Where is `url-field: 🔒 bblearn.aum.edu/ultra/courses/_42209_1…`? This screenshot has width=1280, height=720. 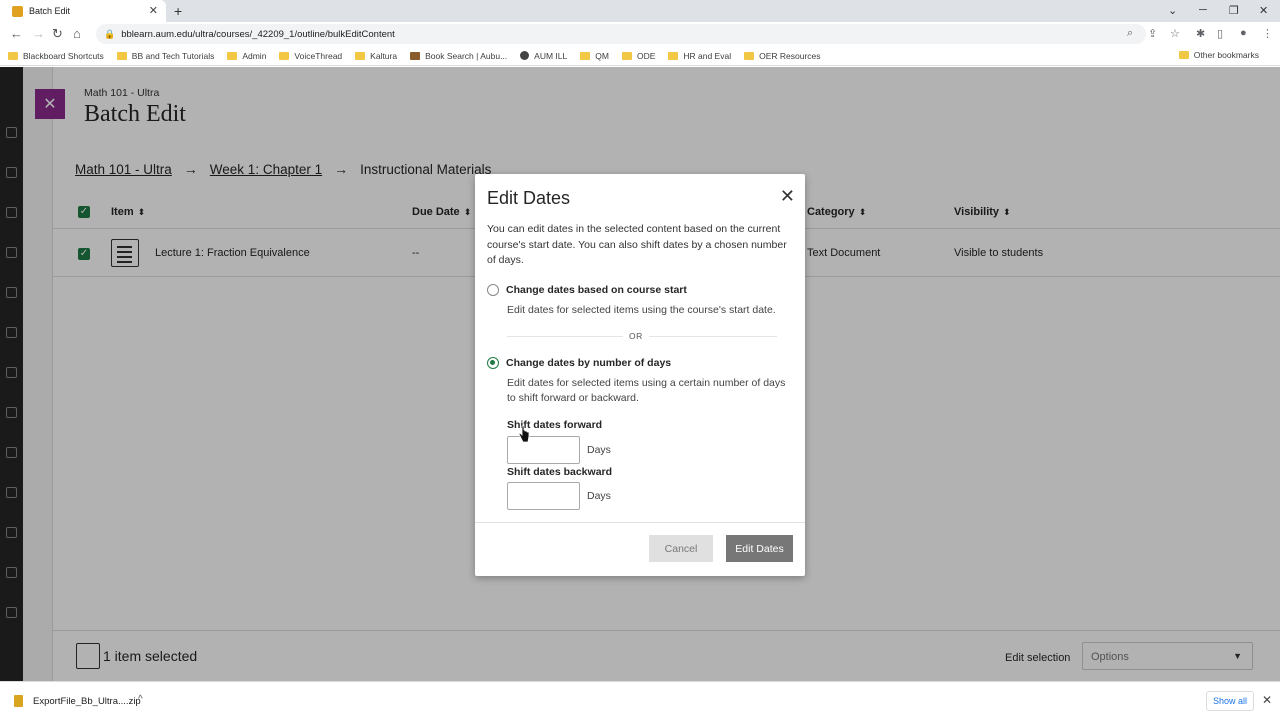 url-field: 🔒 bblearn.aum.edu/ultra/courses/_42209_1… is located at coordinates (621, 34).